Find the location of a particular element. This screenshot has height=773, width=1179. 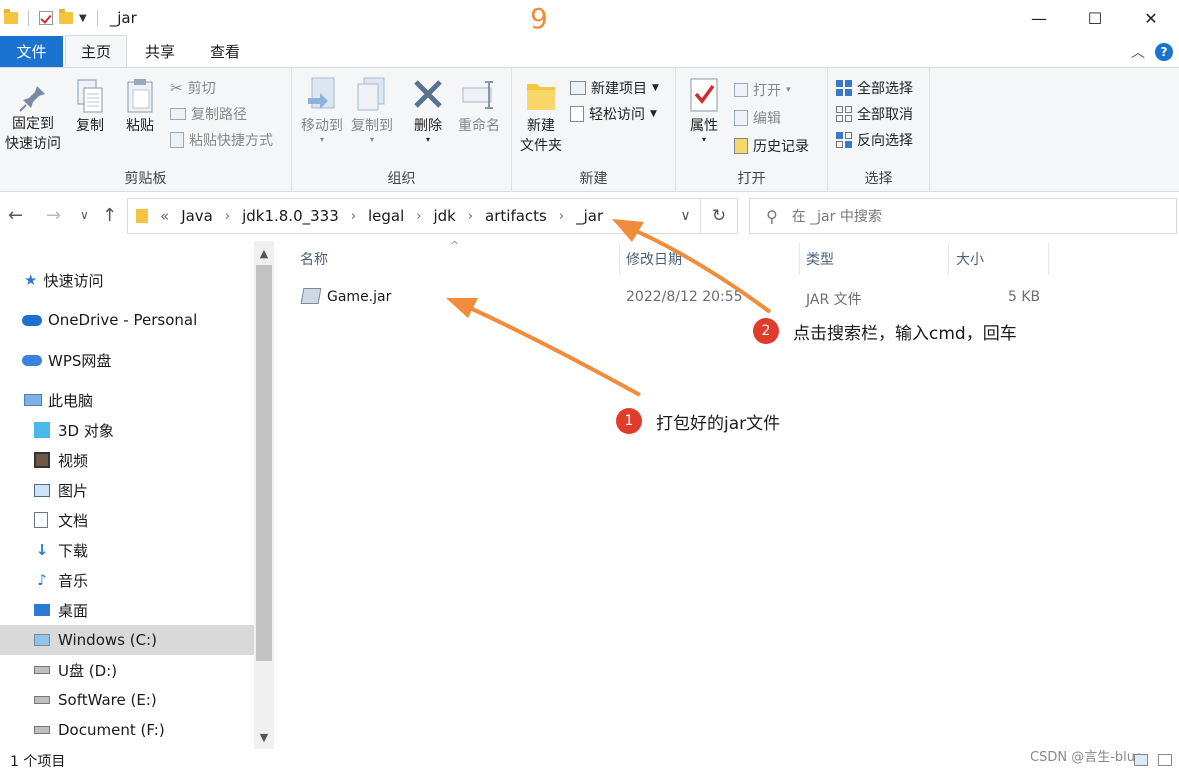

paste-button: 粘贴 is located at coordinates (140, 107).